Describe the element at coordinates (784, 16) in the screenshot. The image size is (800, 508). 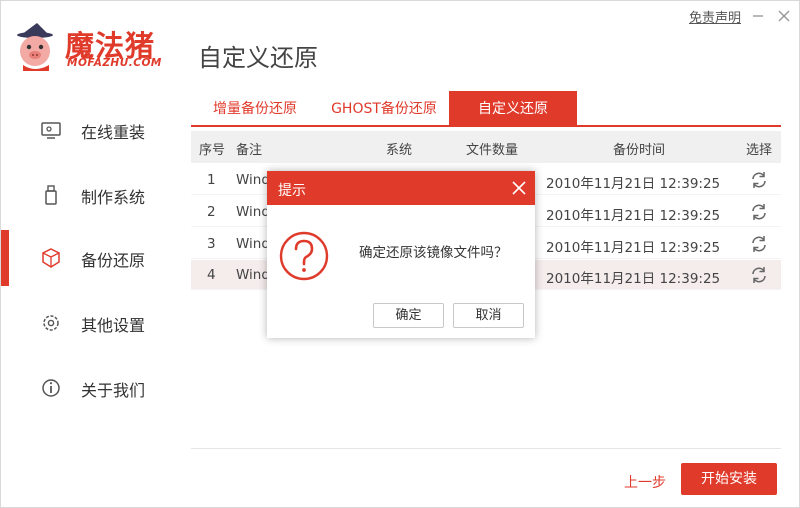
I see `close-icon` at that location.